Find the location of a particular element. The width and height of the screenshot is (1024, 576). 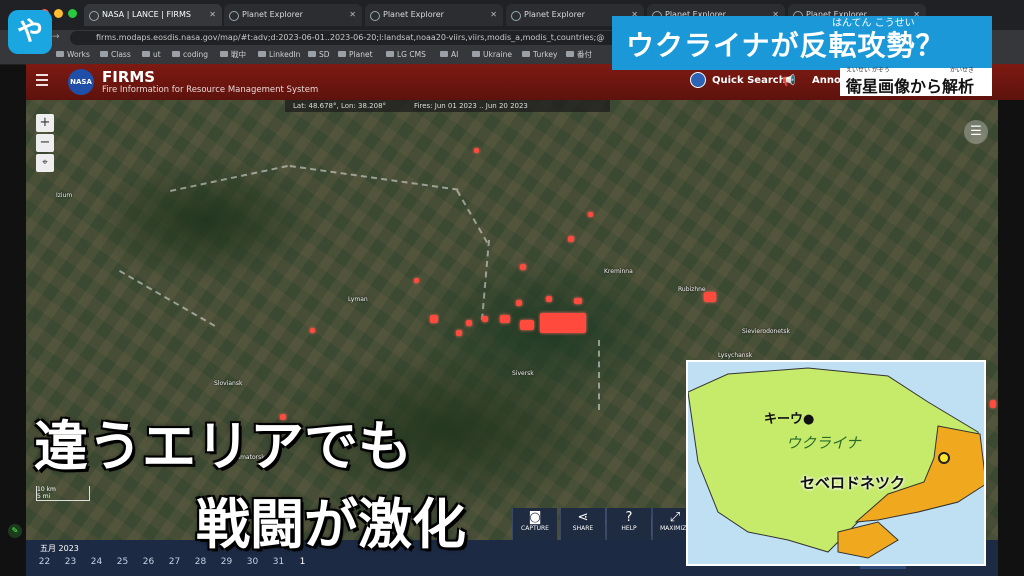

nasa-favicon-icon is located at coordinates (94, 16).